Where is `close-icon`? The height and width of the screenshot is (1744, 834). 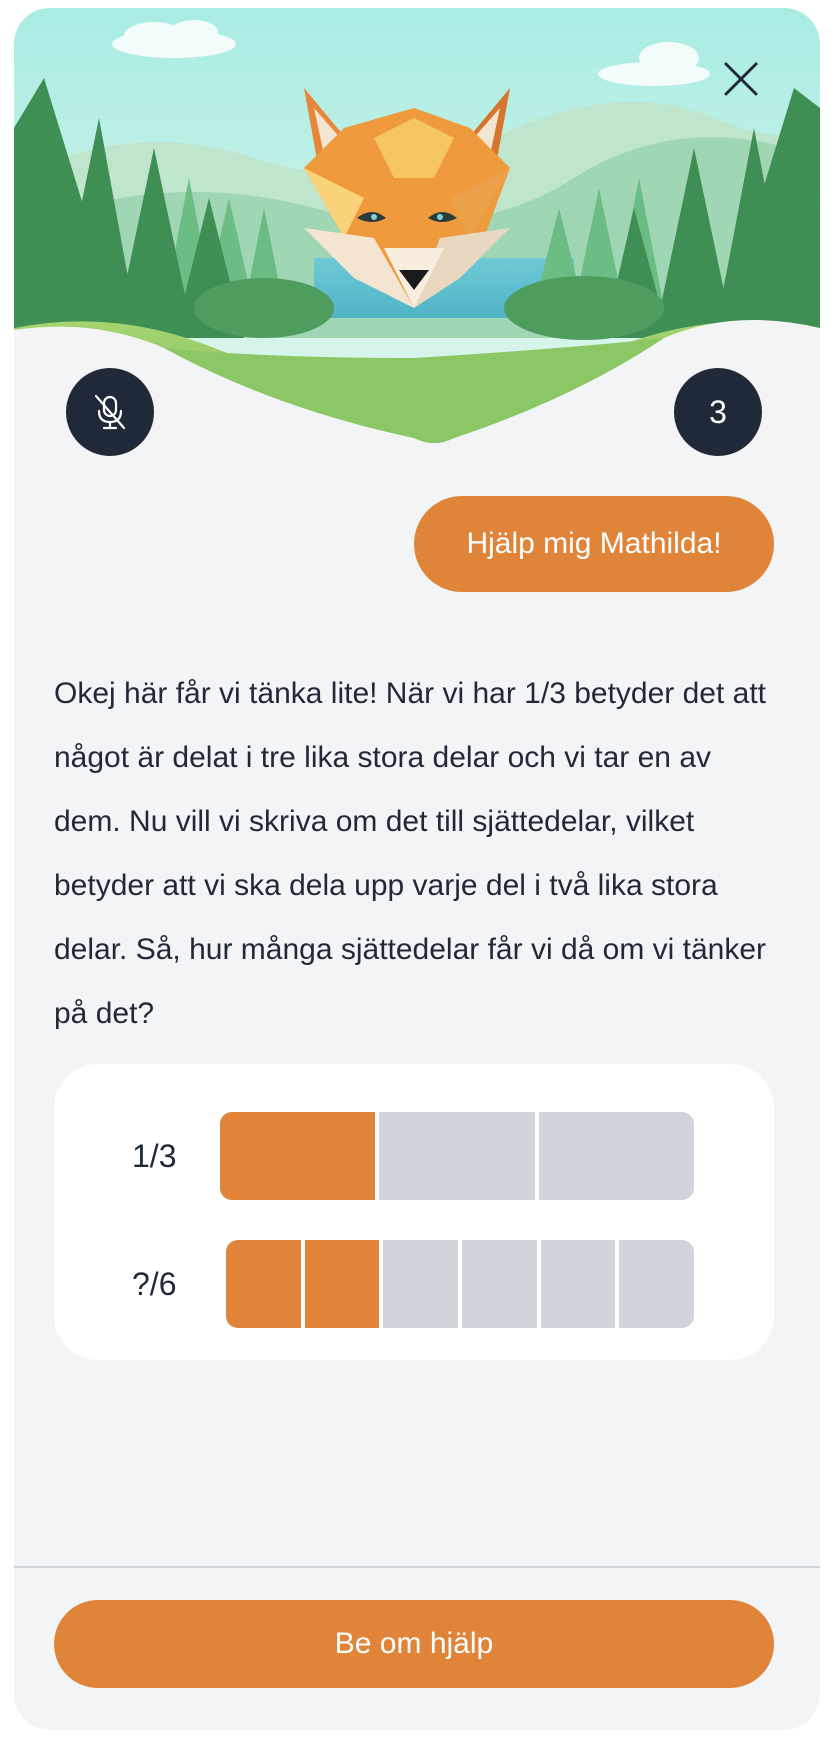
close-icon is located at coordinates (741, 79).